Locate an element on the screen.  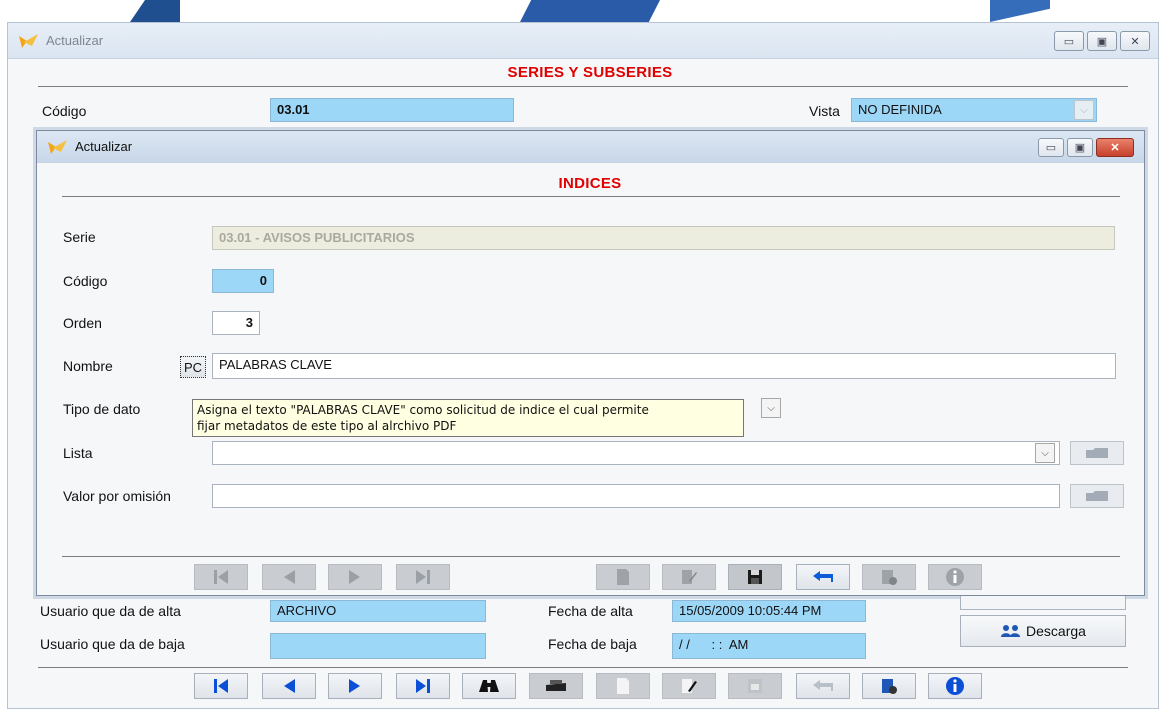
edit-icon is located at coordinates (689, 686).